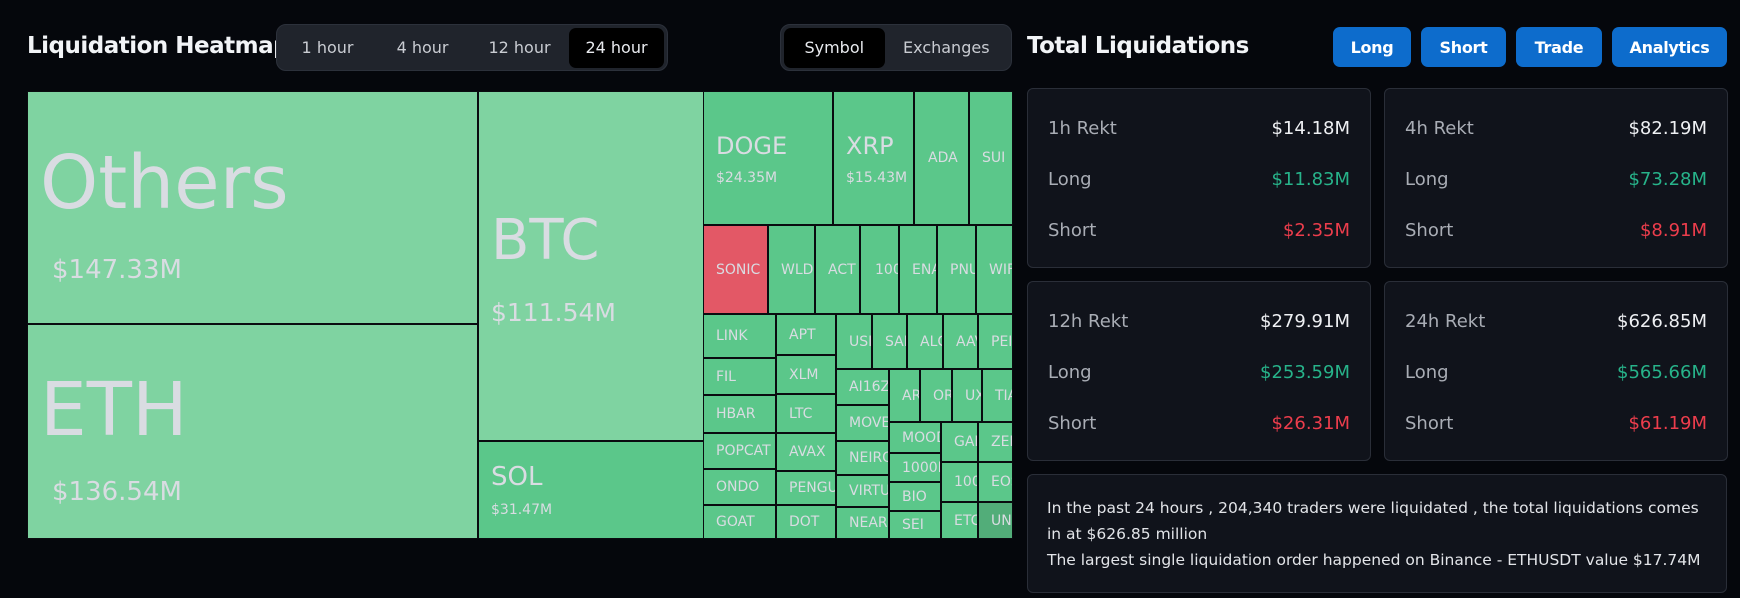  I want to click on tile-1000e: 1000E, so click(915, 467).